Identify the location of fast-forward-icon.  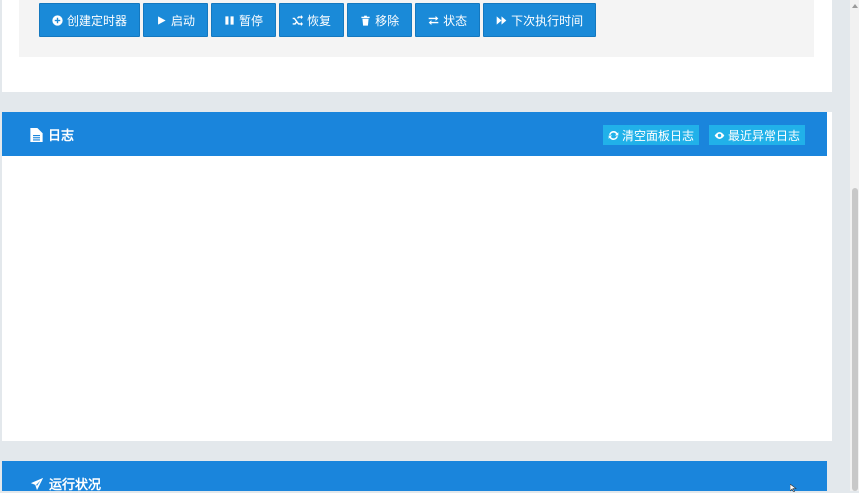
(501, 20).